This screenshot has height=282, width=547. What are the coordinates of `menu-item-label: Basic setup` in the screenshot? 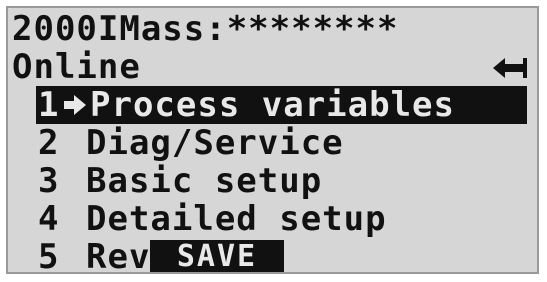 It's located at (204, 181).